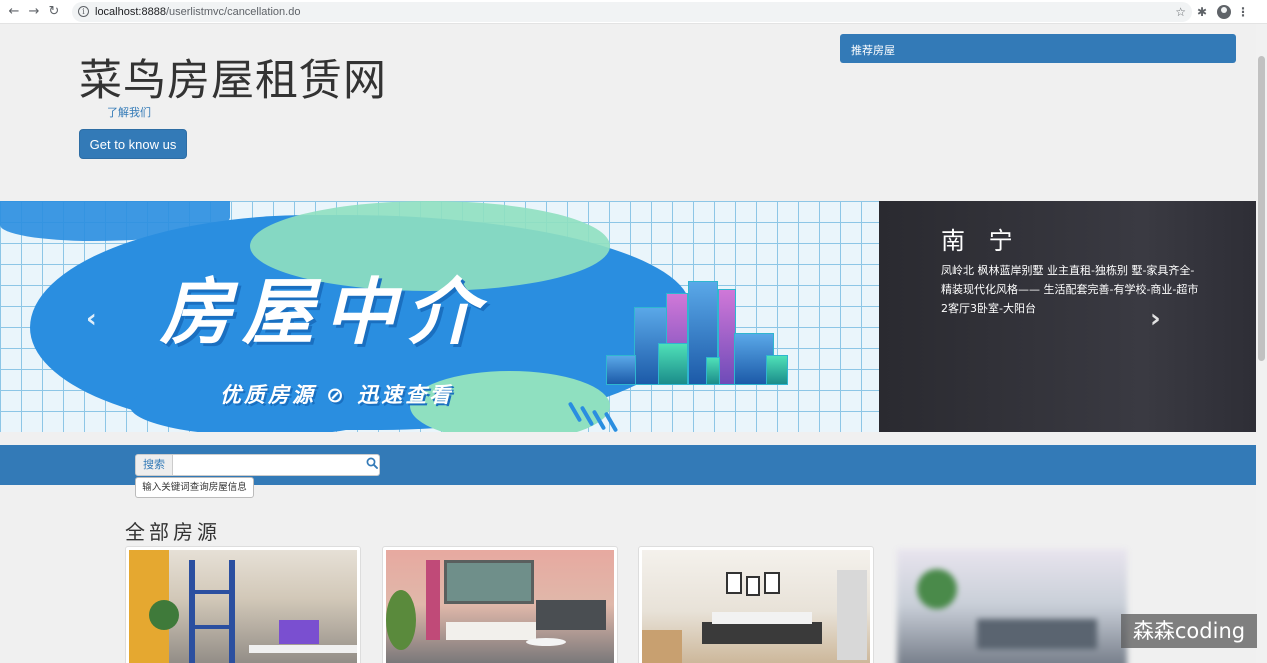  What do you see at coordinates (194, 487) in the screenshot?
I see `search-tooltip: 输入关键词查询房屋信息` at bounding box center [194, 487].